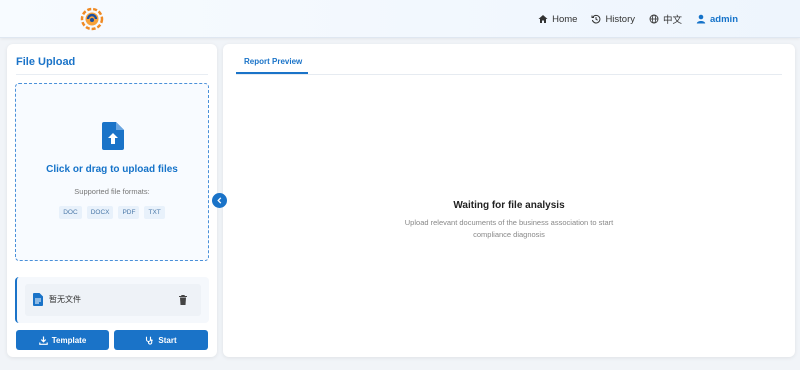 The image size is (800, 370). I want to click on template-button: Template, so click(62, 340).